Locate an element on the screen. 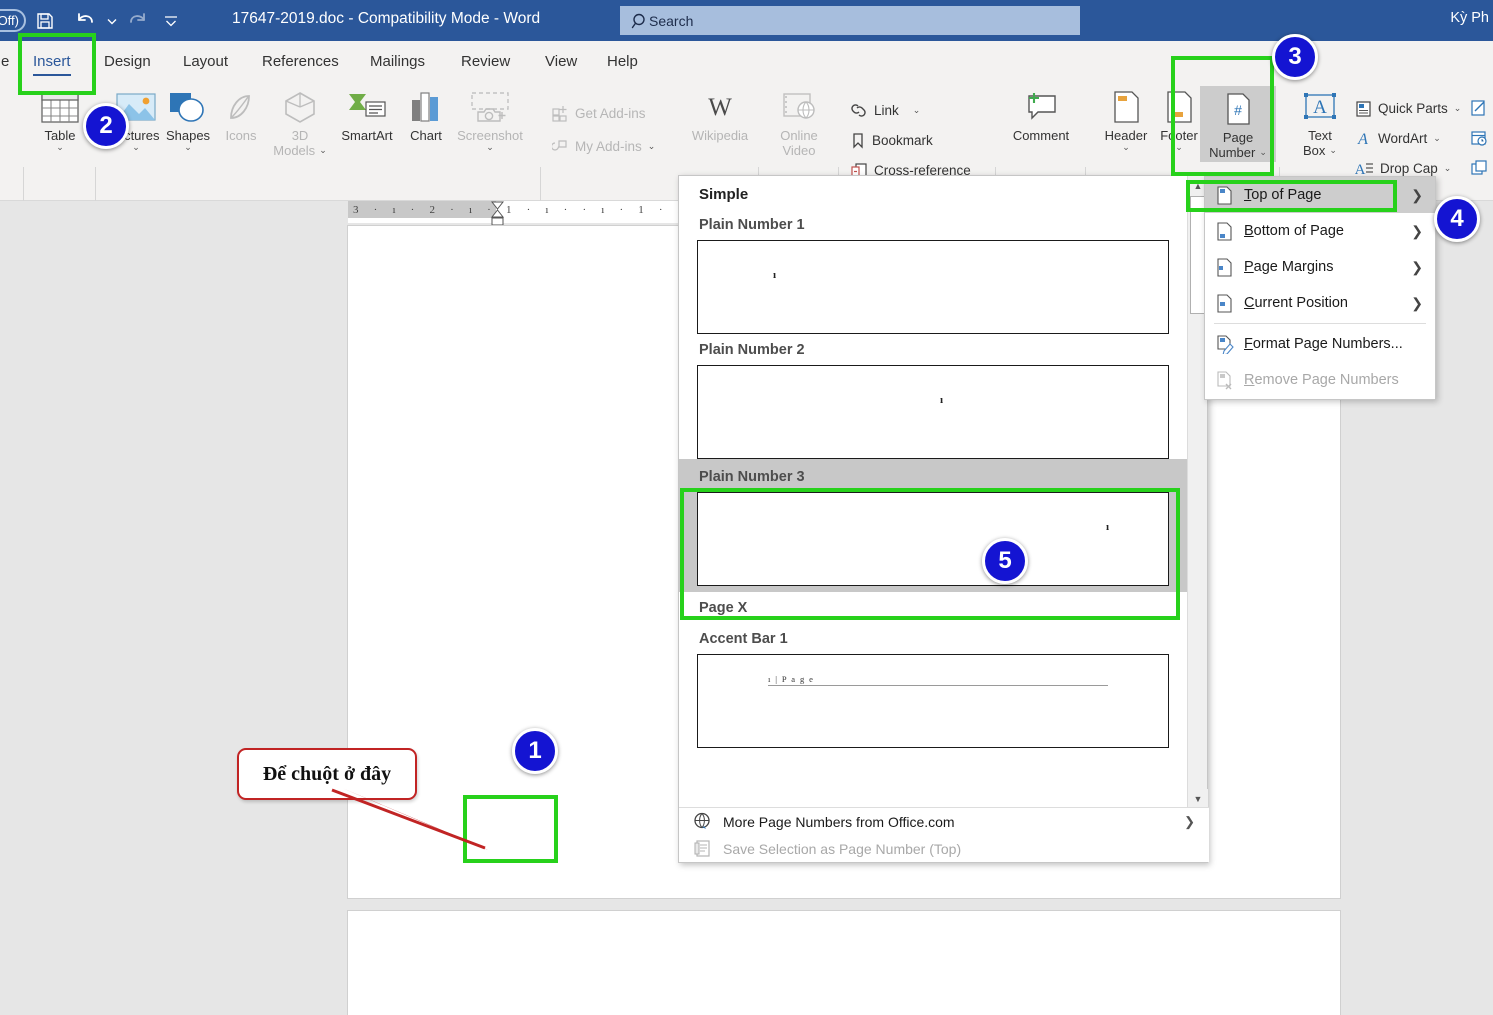 The width and height of the screenshot is (1493, 1015). menu-item-top-of-page: TTop of Pageop of Page ❯ is located at coordinates (1320, 195).